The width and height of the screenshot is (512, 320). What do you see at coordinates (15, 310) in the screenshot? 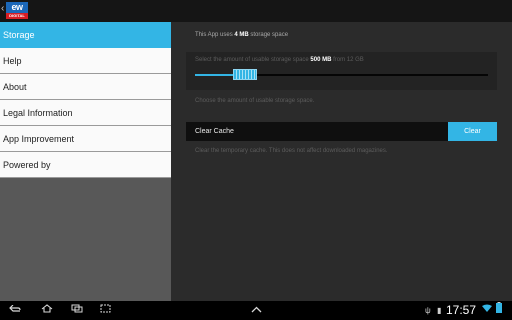
I see `back-icon` at bounding box center [15, 310].